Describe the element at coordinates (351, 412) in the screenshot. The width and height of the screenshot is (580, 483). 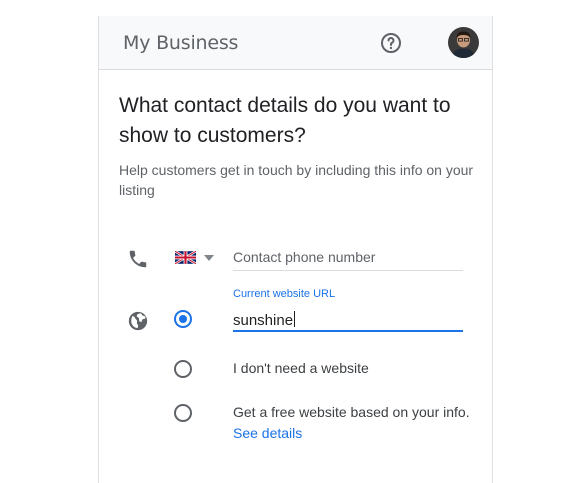
I see `free-website-text: Get a free website based on your info.` at that location.